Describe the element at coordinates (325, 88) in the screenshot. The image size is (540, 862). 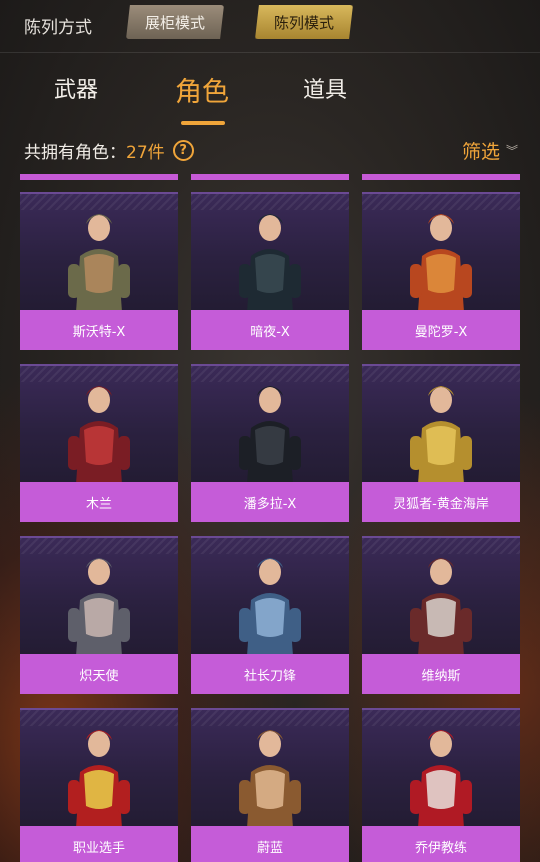
I see `tab-items: 道具` at that location.